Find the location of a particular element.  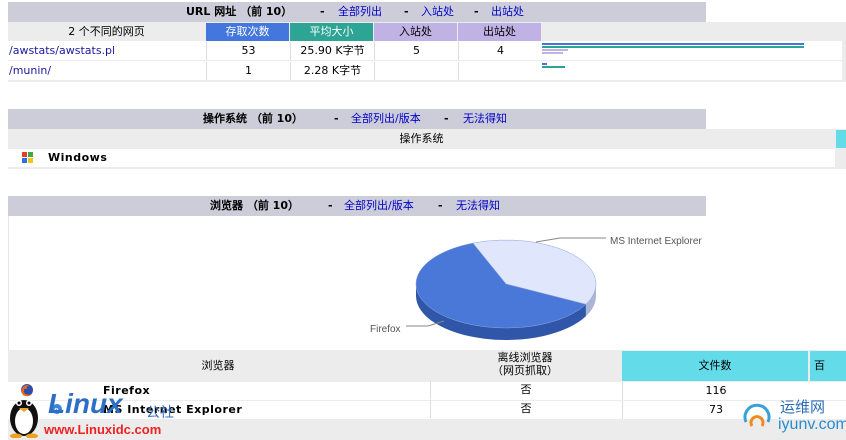

iyunv-watermark: 运维网 iyunv.com is located at coordinates (792, 416).